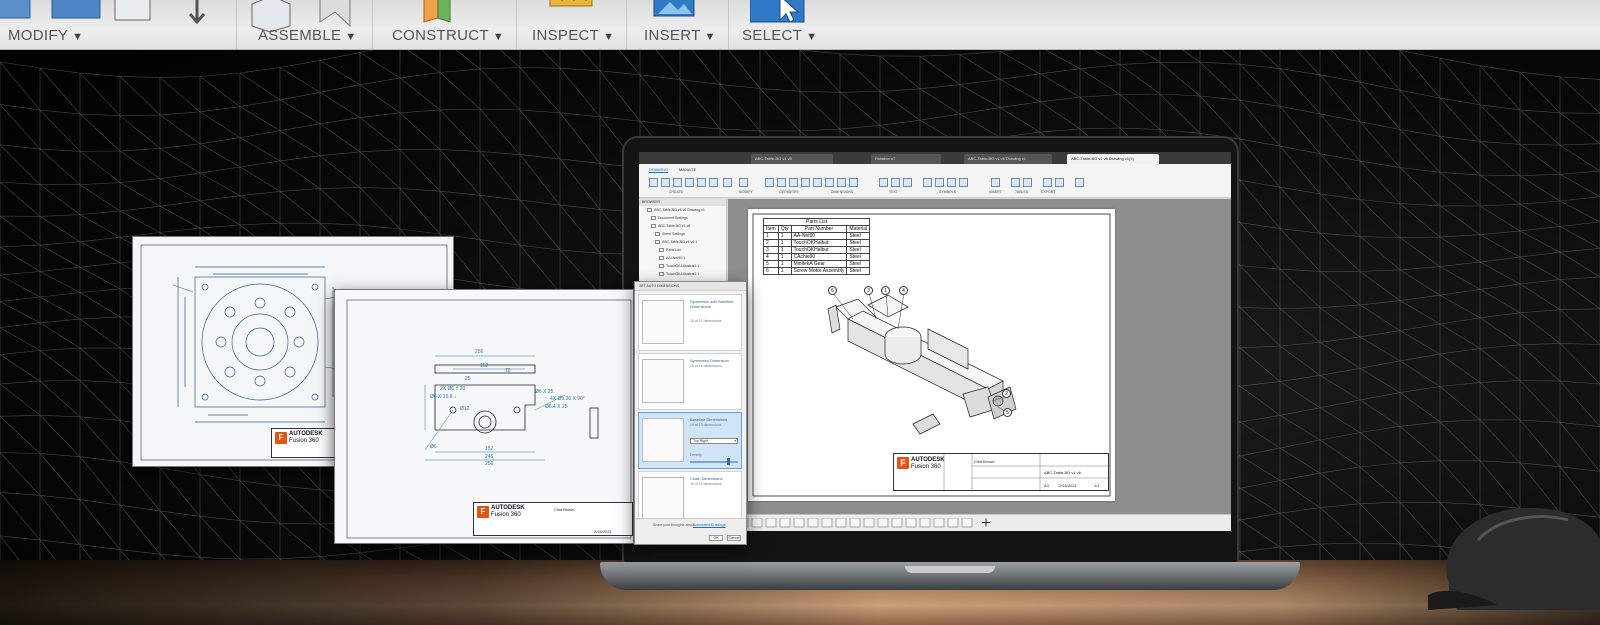  I want to click on browser-item: Parts List, so click(682, 250).